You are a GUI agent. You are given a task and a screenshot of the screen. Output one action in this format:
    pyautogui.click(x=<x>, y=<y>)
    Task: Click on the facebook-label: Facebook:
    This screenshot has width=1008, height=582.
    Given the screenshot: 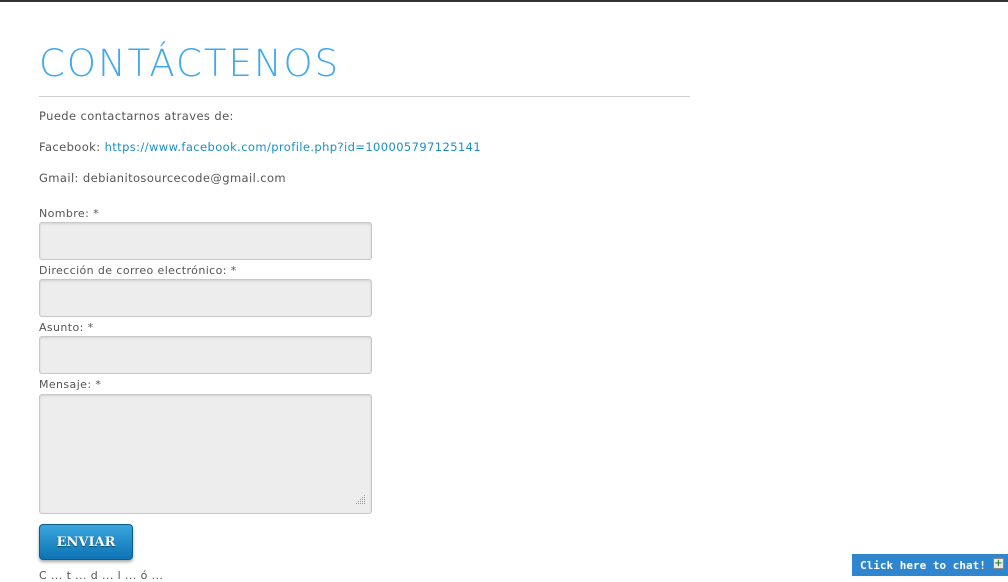 What is the action you would take?
    pyautogui.click(x=70, y=147)
    